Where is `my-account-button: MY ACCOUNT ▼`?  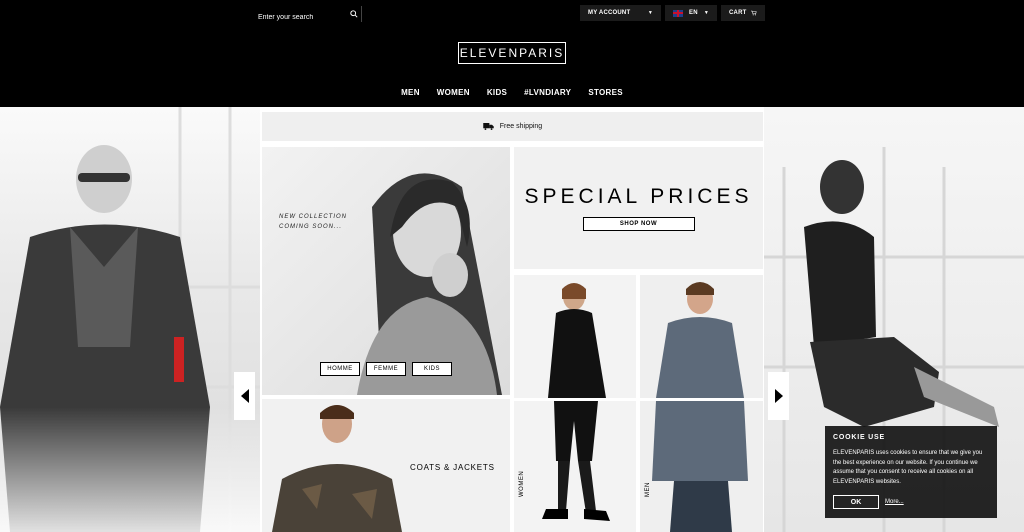
my-account-button: MY ACCOUNT ▼ is located at coordinates (620, 13).